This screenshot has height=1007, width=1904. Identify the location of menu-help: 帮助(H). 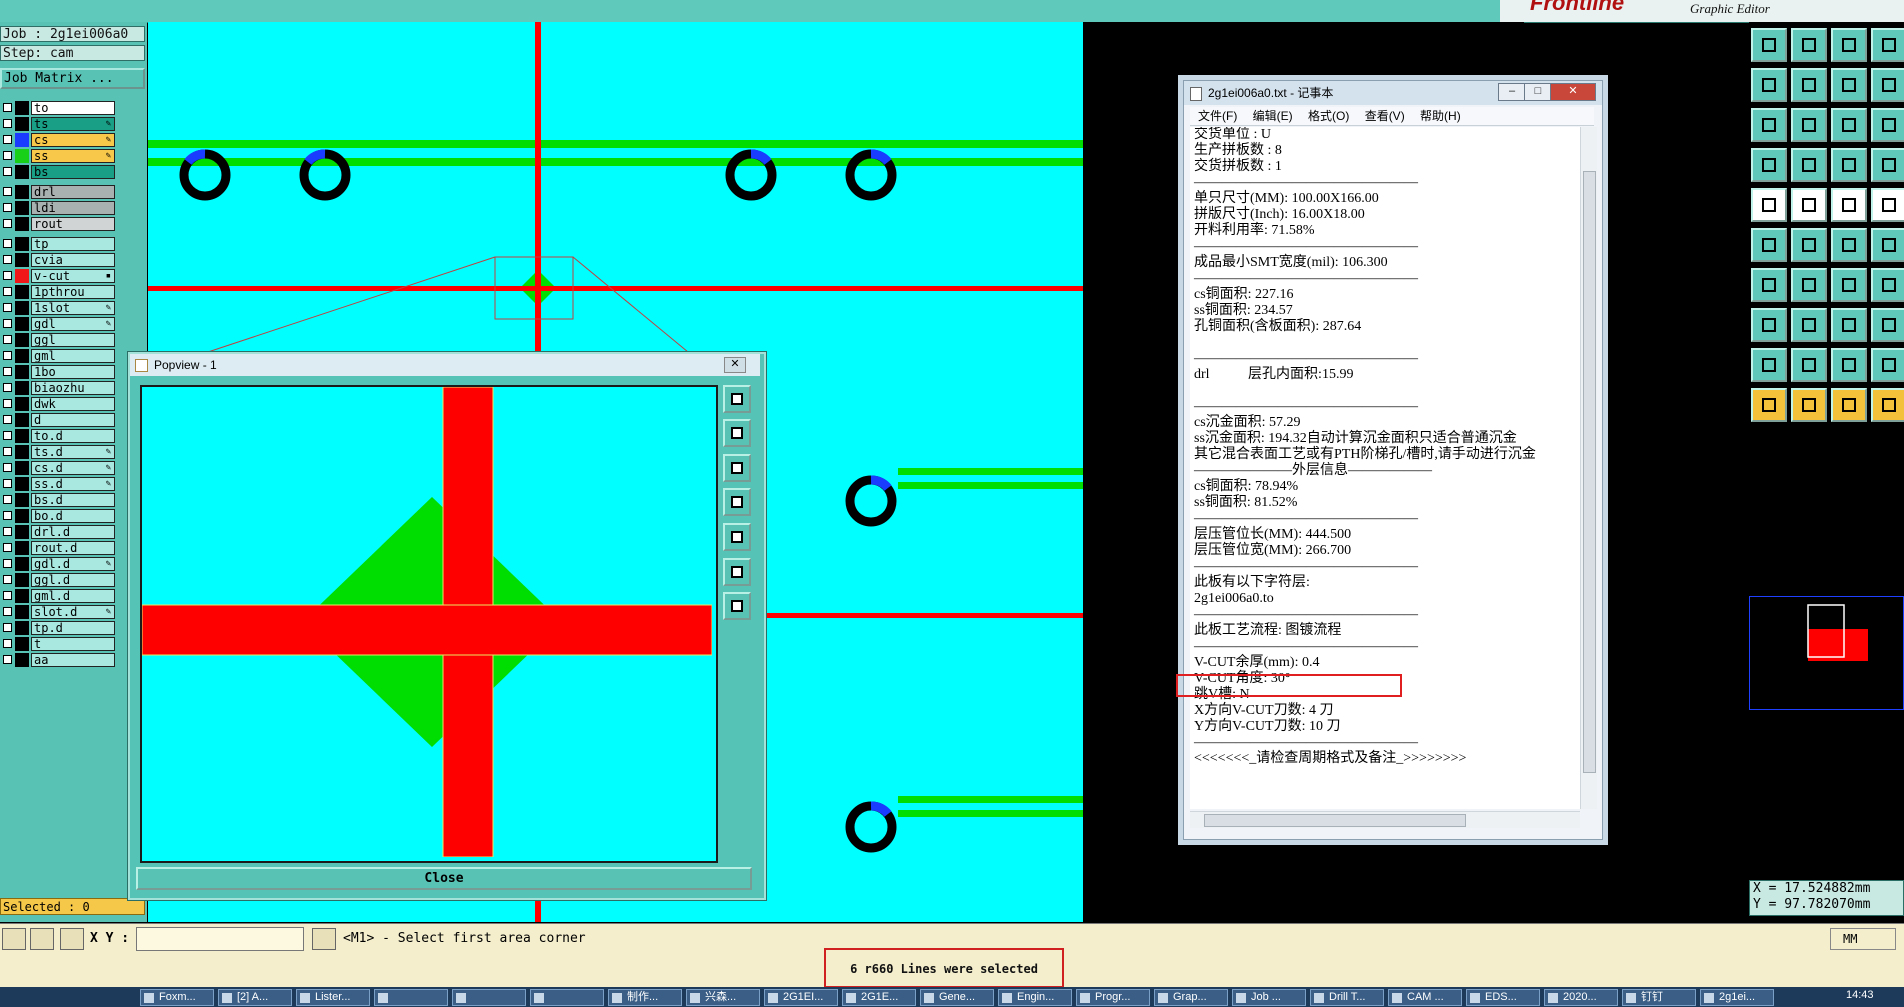
(1440, 116).